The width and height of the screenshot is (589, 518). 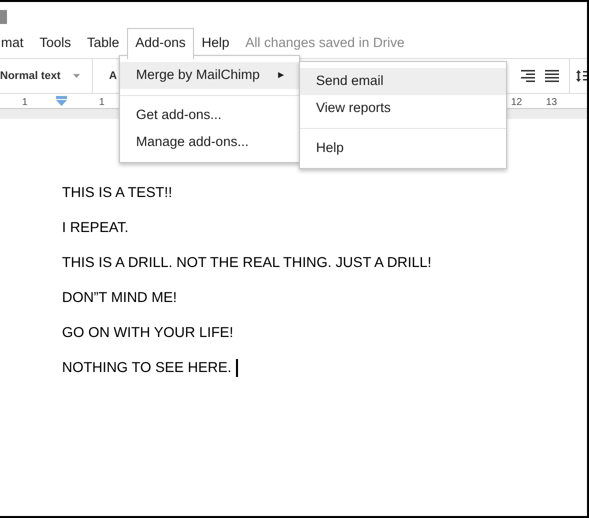 I want to click on menu-item: Merge by MailChimp ►, so click(x=209, y=75).